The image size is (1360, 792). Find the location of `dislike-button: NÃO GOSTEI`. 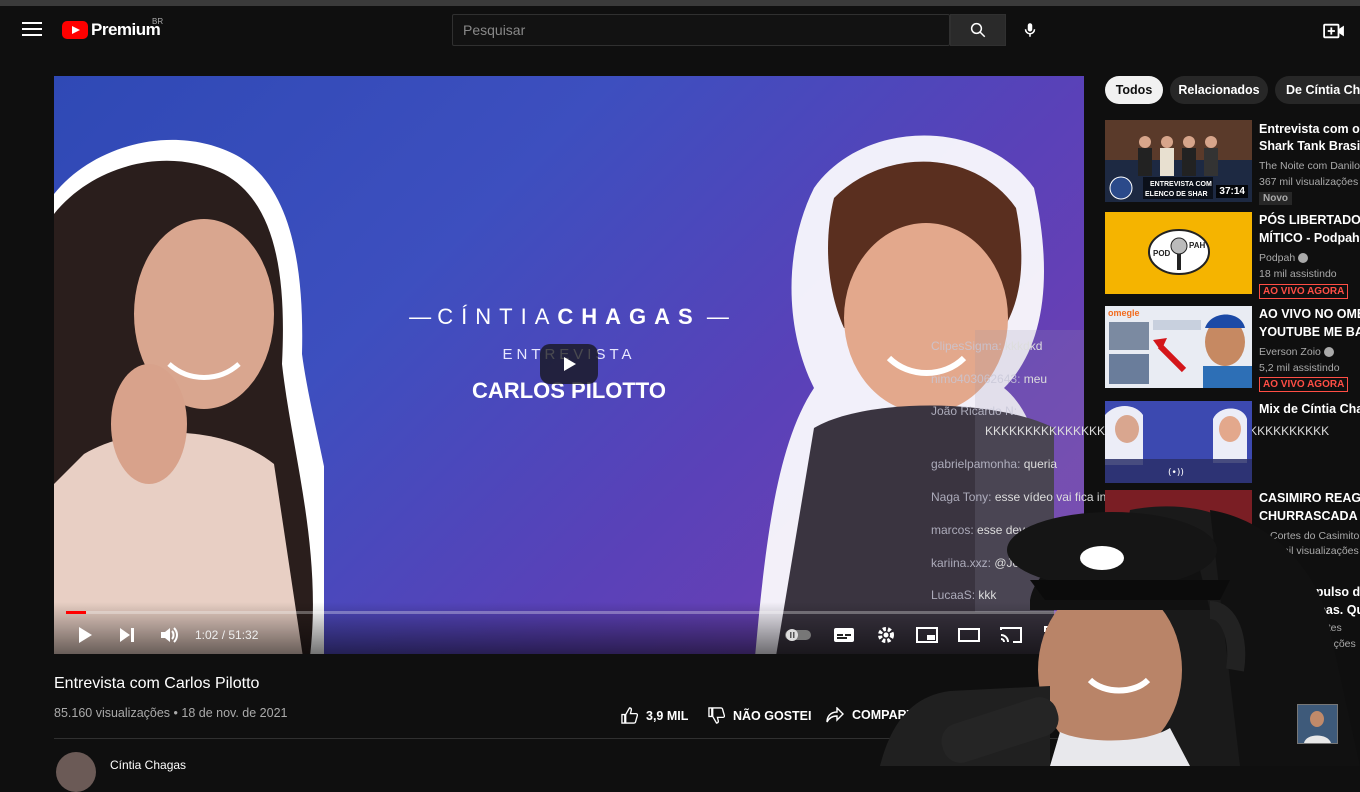

dislike-button: NÃO GOSTEI is located at coordinates (759, 715).